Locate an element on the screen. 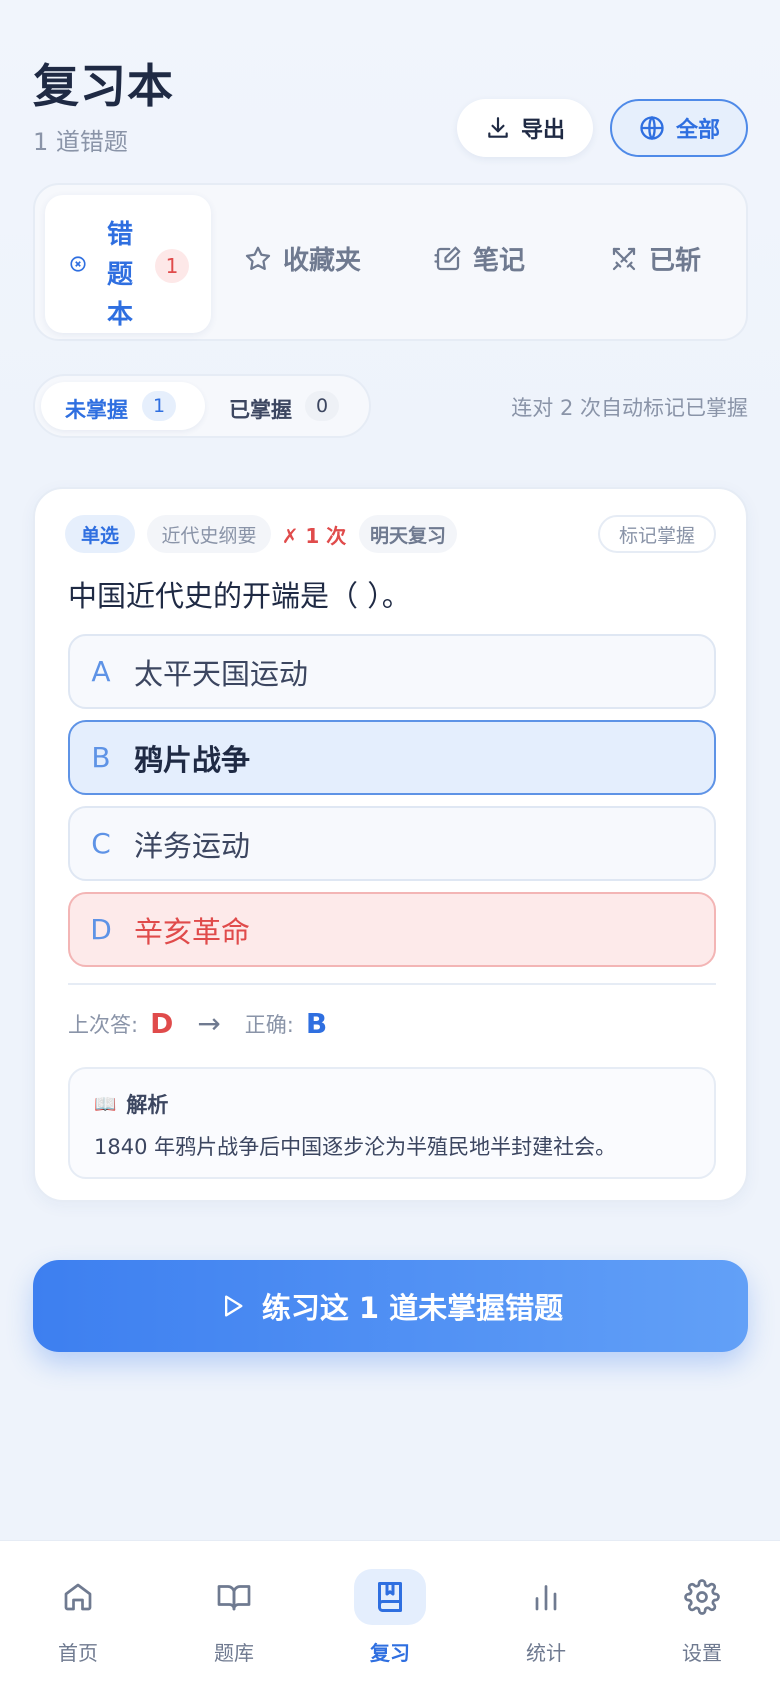 The image size is (780, 1688). wrong-count-tag: ✗ 1 次 is located at coordinates (314, 535).